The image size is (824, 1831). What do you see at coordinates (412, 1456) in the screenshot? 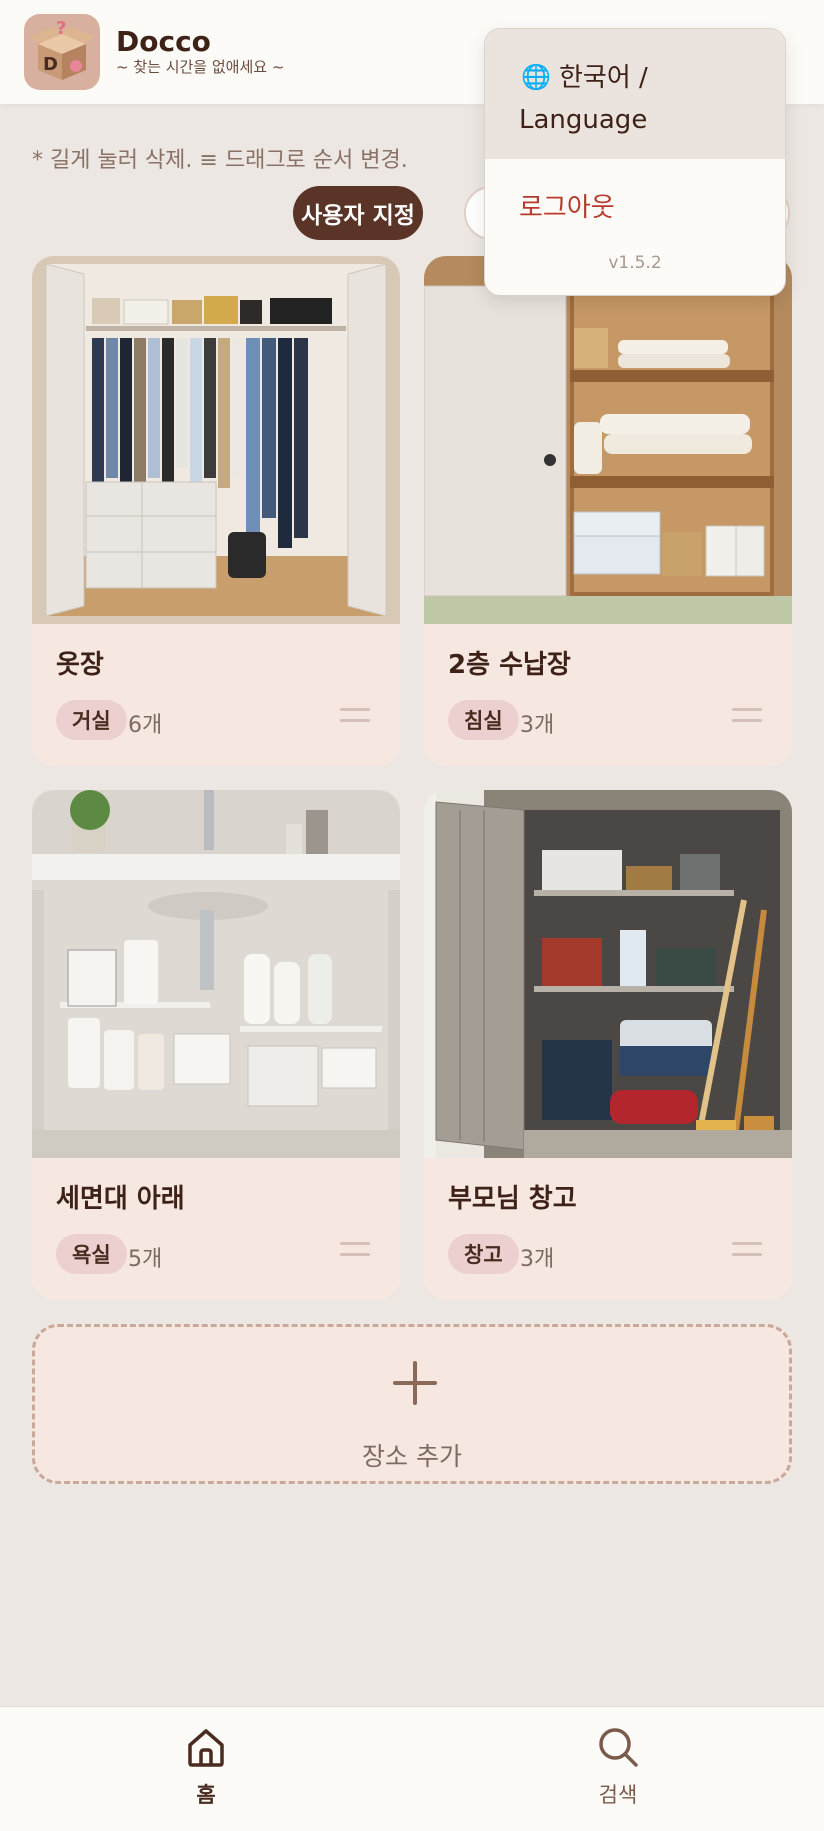
I see `add-place-label: 장소 추가` at bounding box center [412, 1456].